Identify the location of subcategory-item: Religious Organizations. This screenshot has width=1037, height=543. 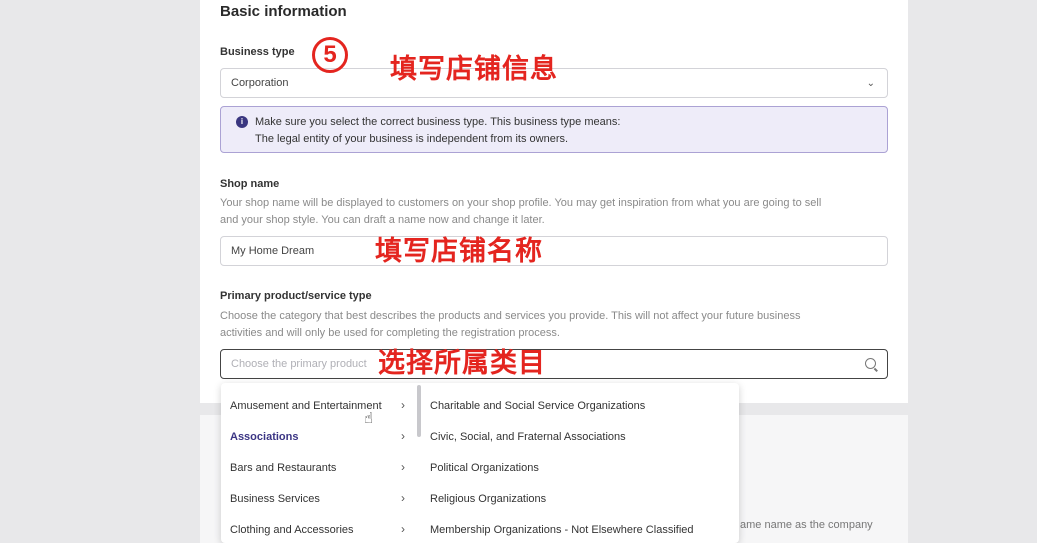
(580, 495).